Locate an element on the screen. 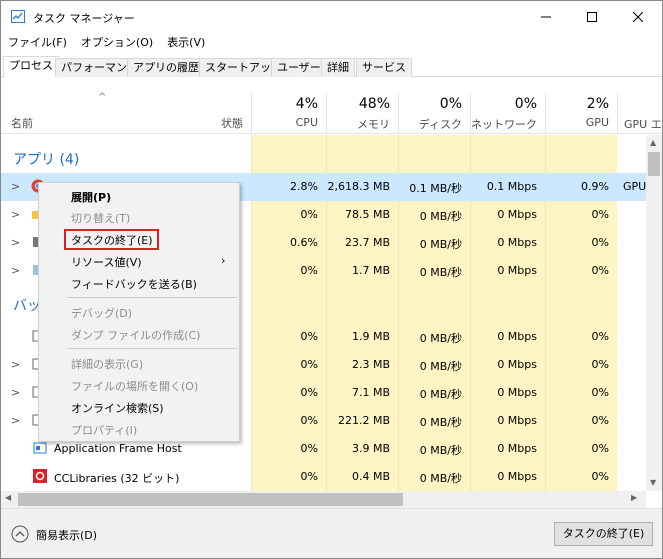  column-gpu: 2% GPU is located at coordinates (581, 113).